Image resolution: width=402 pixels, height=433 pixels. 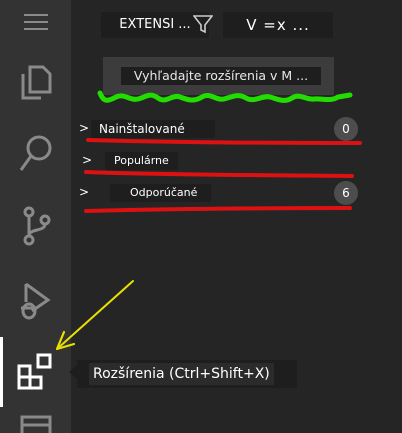 I want to click on extensions-icon, so click(x=35, y=372).